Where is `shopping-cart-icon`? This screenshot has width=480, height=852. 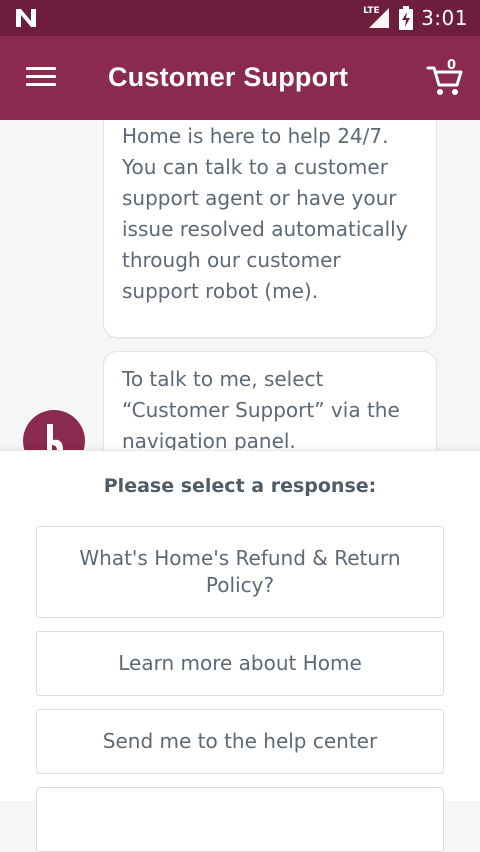 shopping-cart-icon is located at coordinates (444, 80).